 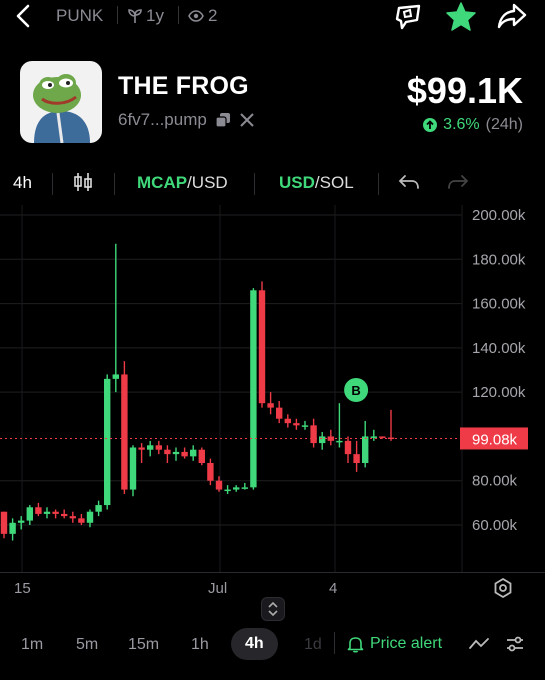 I want to click on currency-toggle: USD/SOL, so click(x=316, y=183).